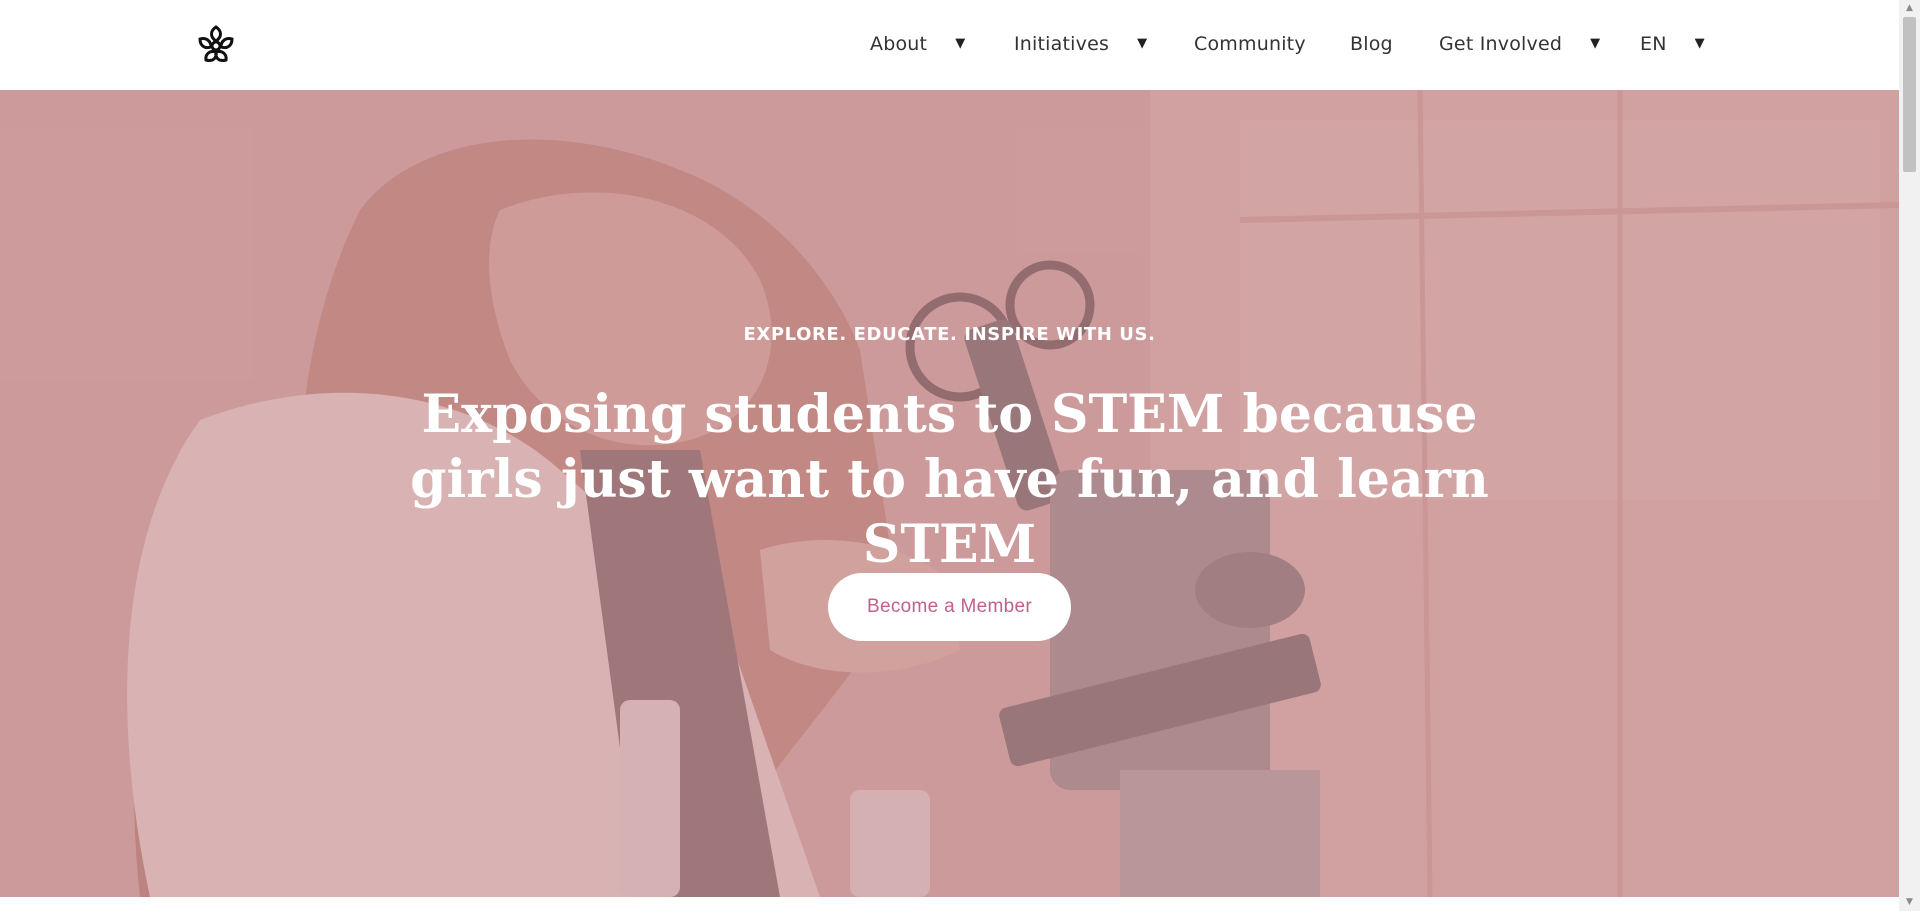 This screenshot has height=911, width=1920. I want to click on nav-get-involved: Get Involved ▼, so click(1519, 44).